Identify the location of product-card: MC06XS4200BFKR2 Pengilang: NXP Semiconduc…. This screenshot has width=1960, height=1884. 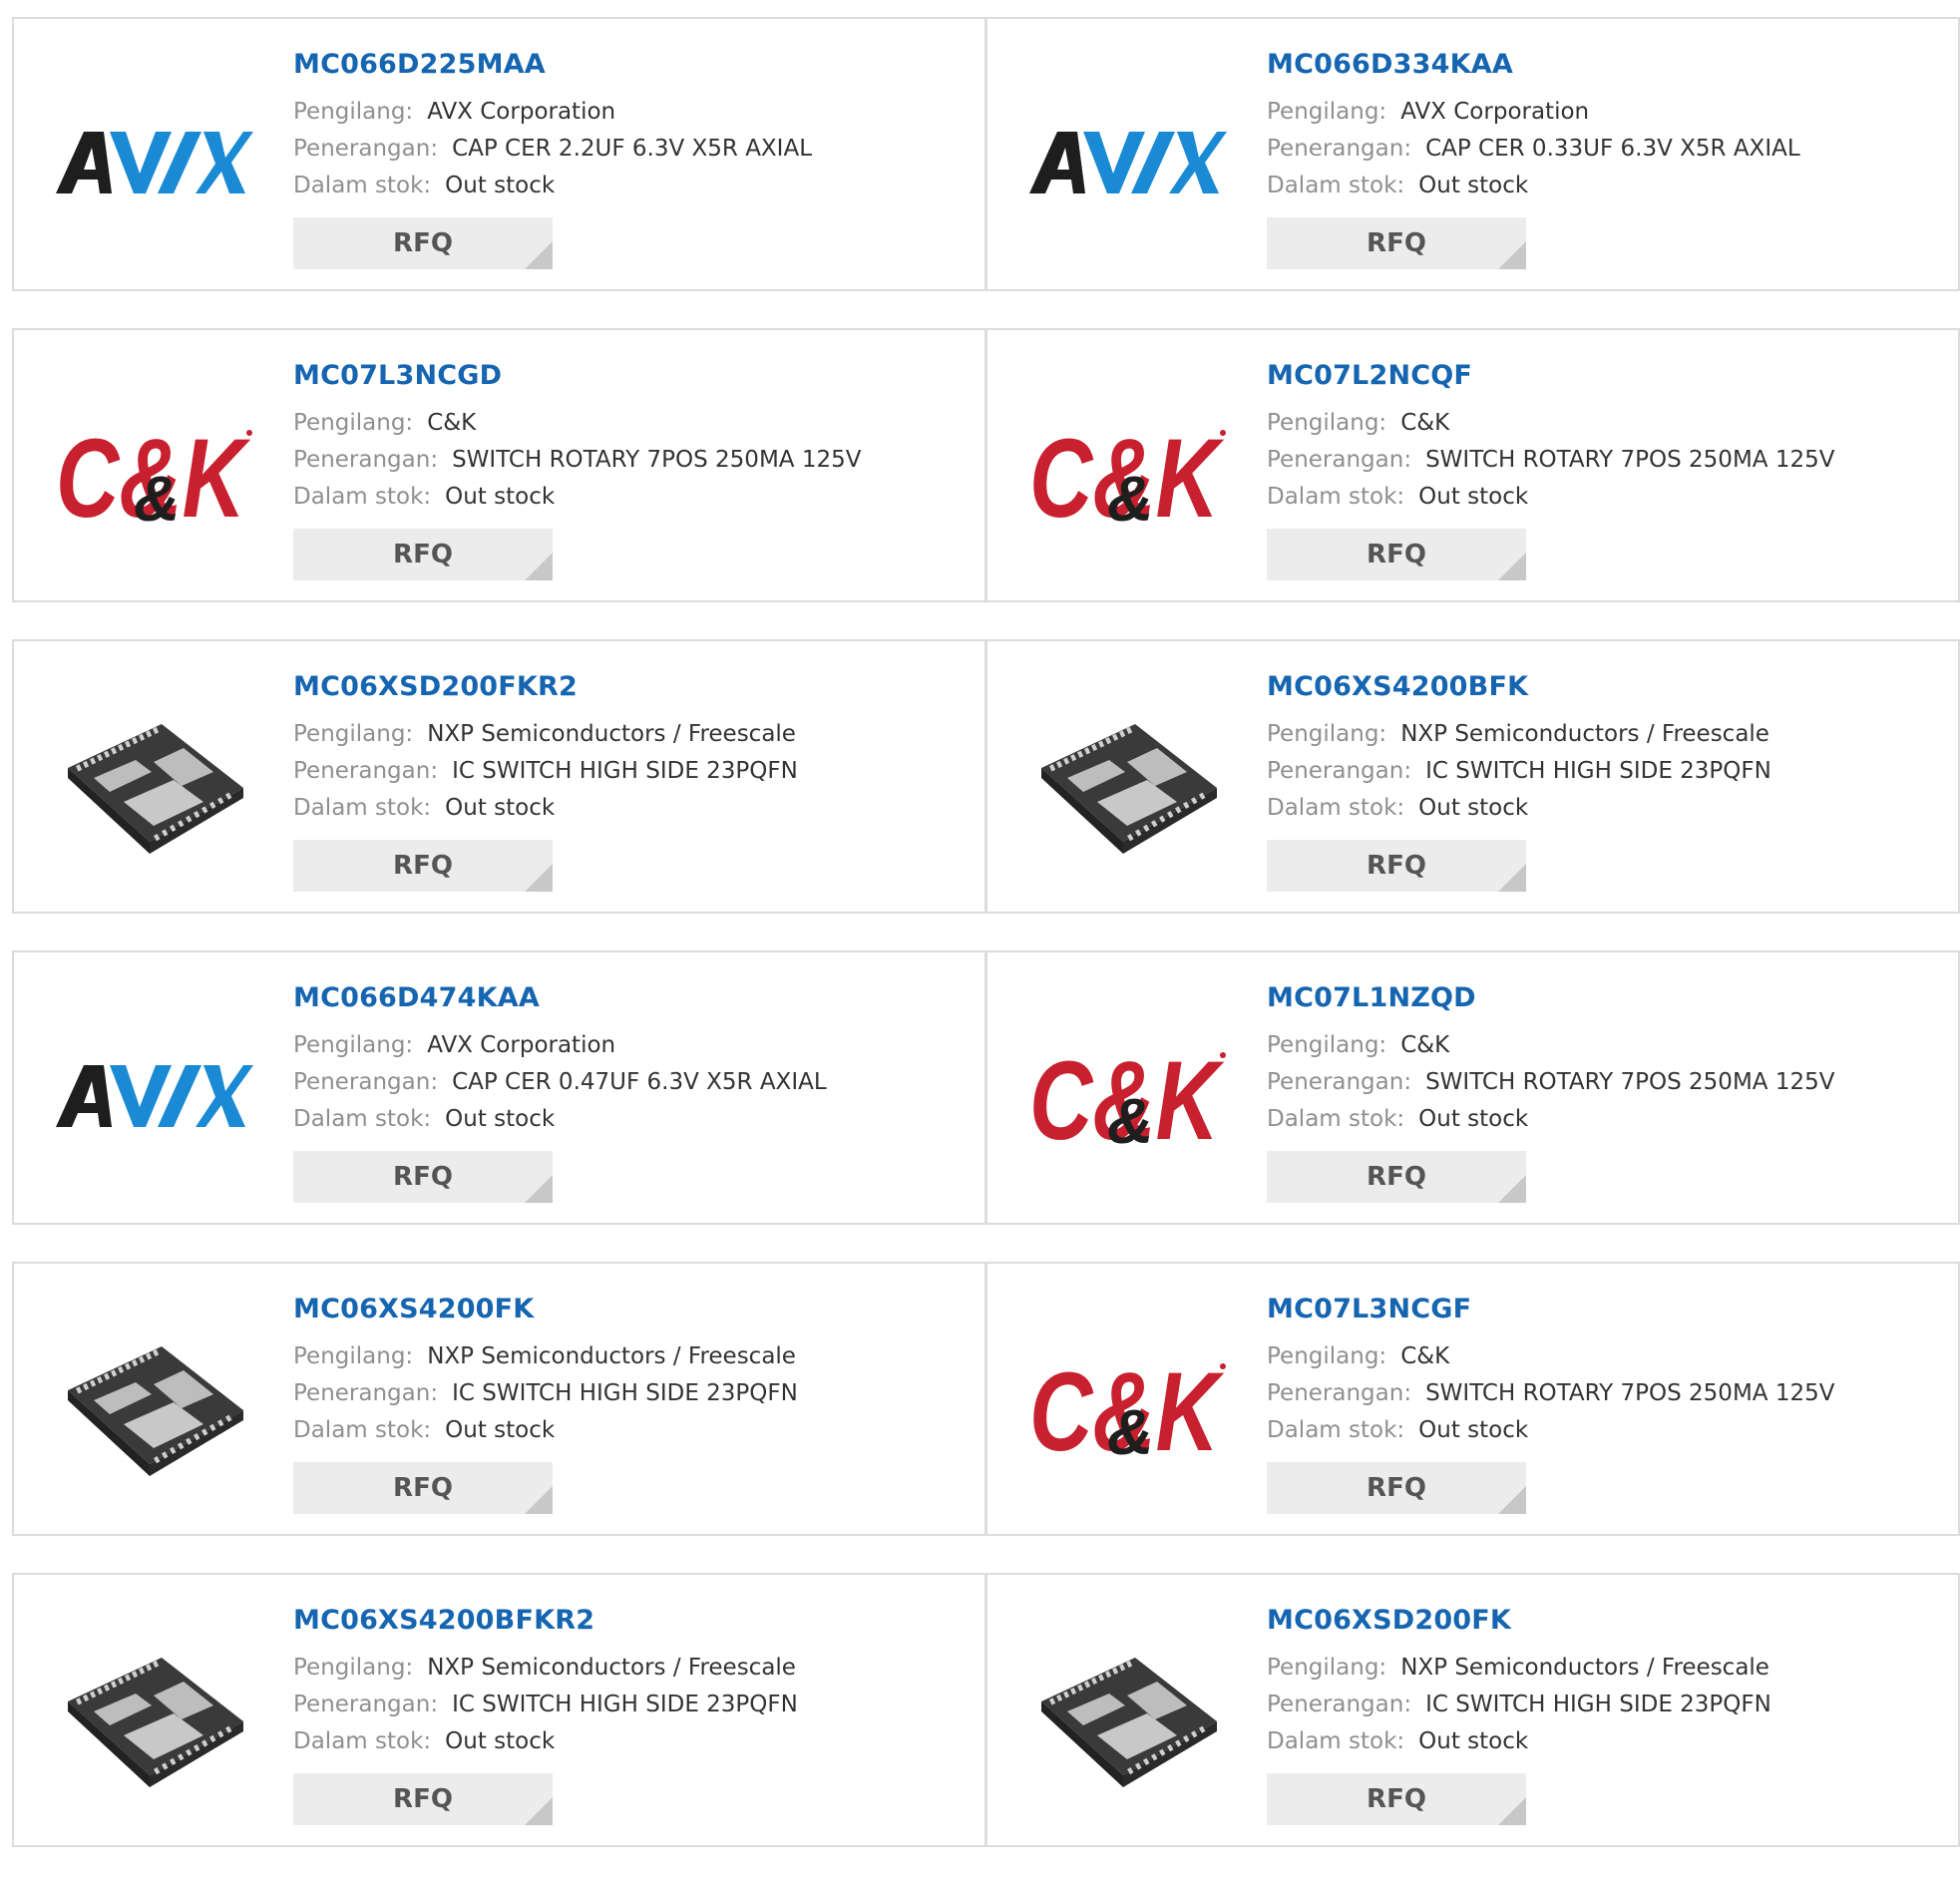
(499, 1710).